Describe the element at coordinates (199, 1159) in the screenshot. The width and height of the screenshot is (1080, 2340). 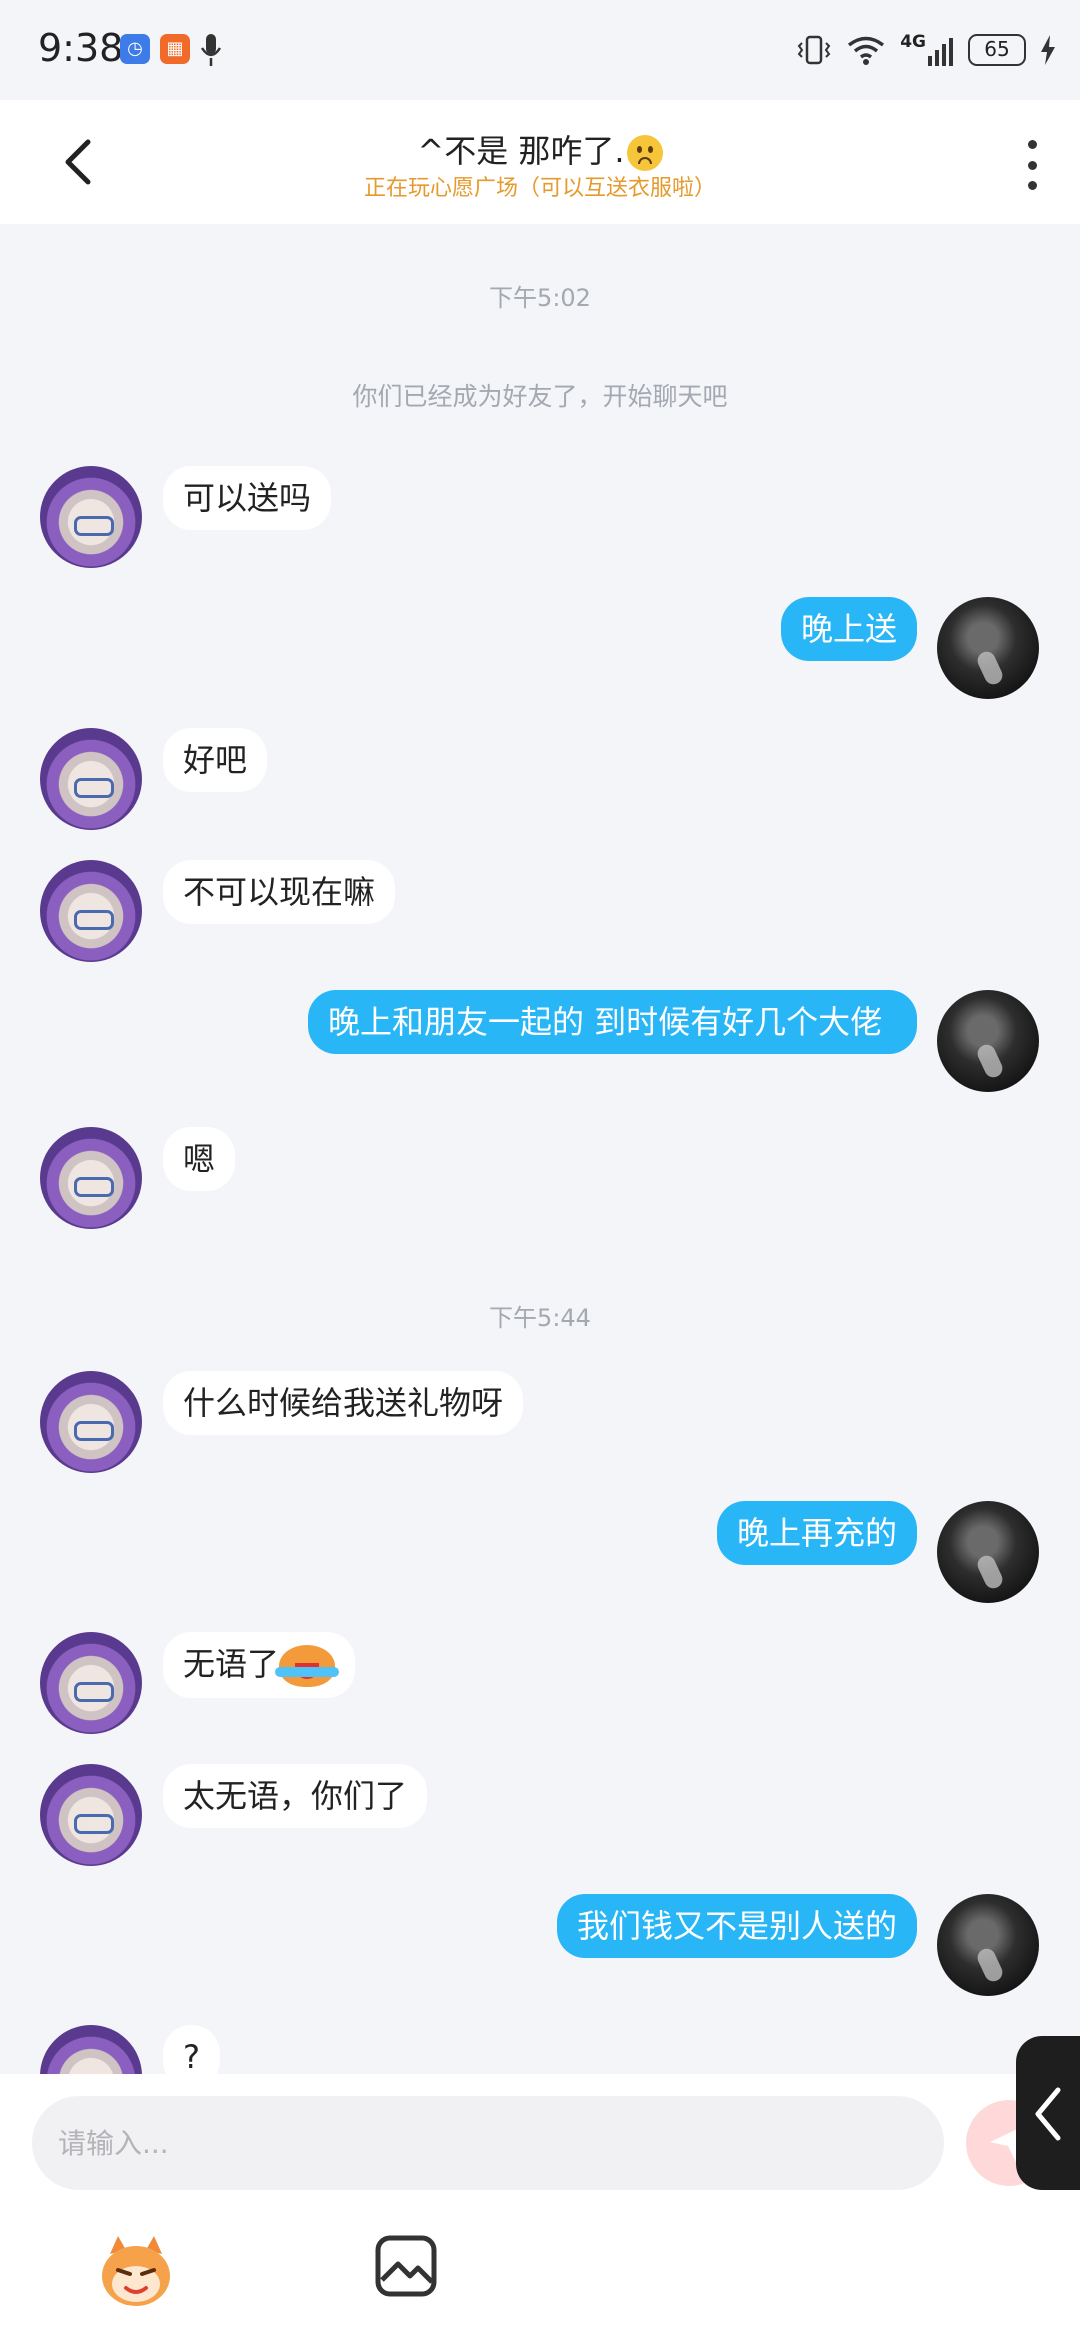
I see `incoming-message: 嗯` at that location.